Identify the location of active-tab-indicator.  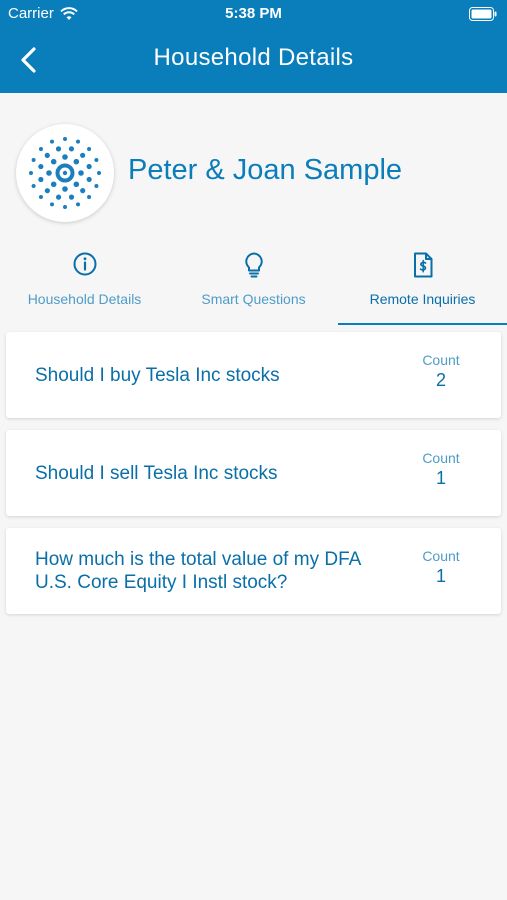
(422, 324).